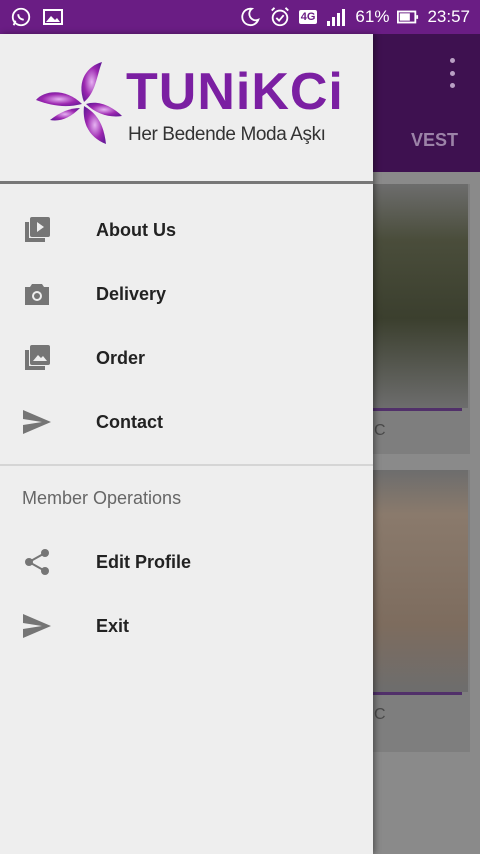  What do you see at coordinates (37, 562) in the screenshot?
I see `share-icon` at bounding box center [37, 562].